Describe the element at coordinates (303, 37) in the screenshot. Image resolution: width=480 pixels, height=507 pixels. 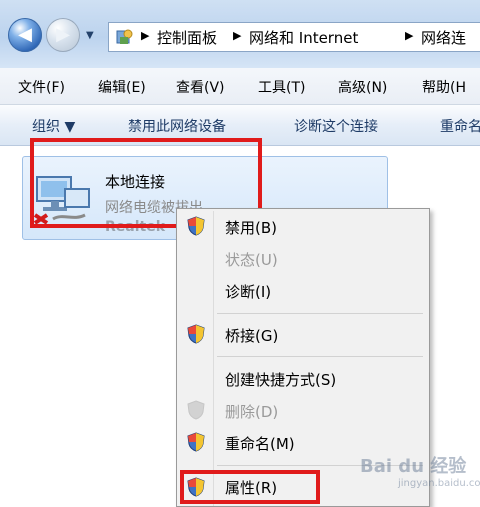
I see `breadcrumb-network-internet: 网络和 Internet` at that location.